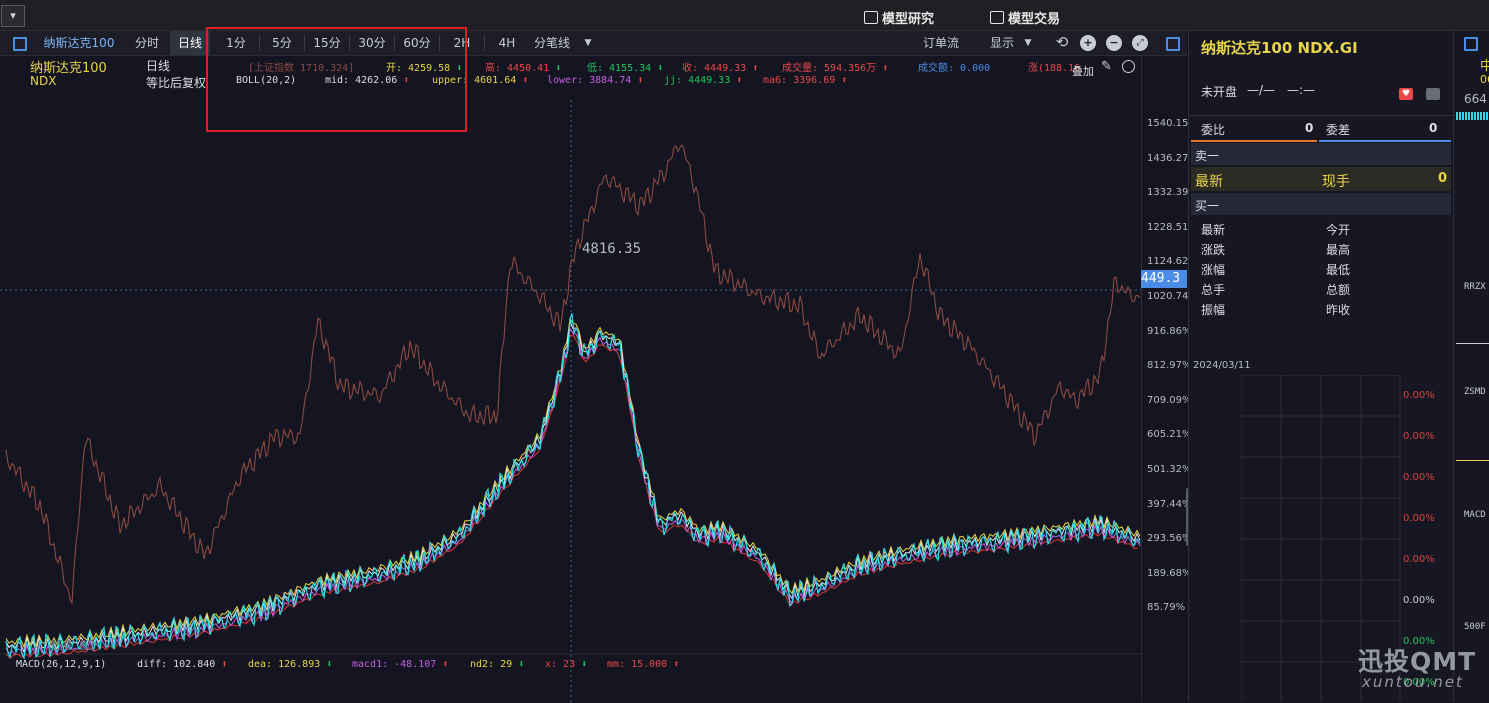 Image resolution: width=1489 pixels, height=703 pixels. I want to click on display-chevron-down-icon: ▼, so click(1028, 43).